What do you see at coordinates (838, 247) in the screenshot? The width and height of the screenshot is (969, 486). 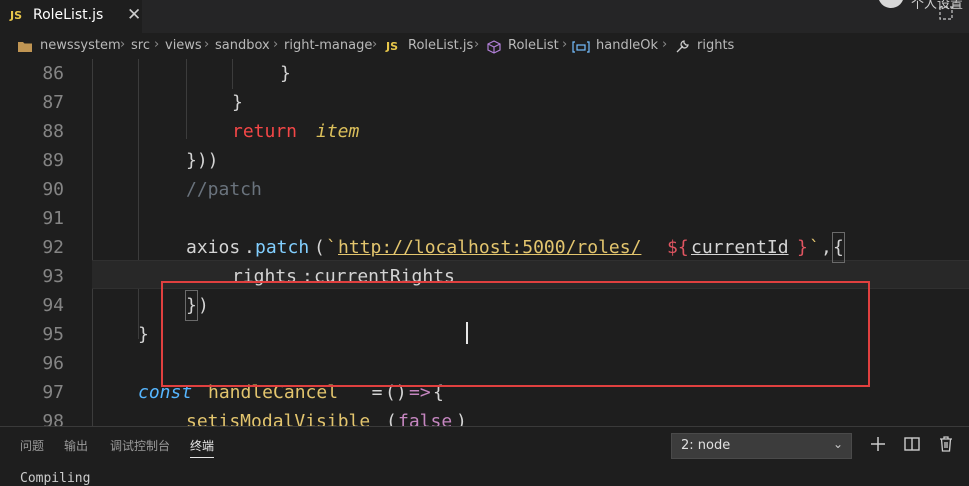 I see `code-token: {` at bounding box center [838, 247].